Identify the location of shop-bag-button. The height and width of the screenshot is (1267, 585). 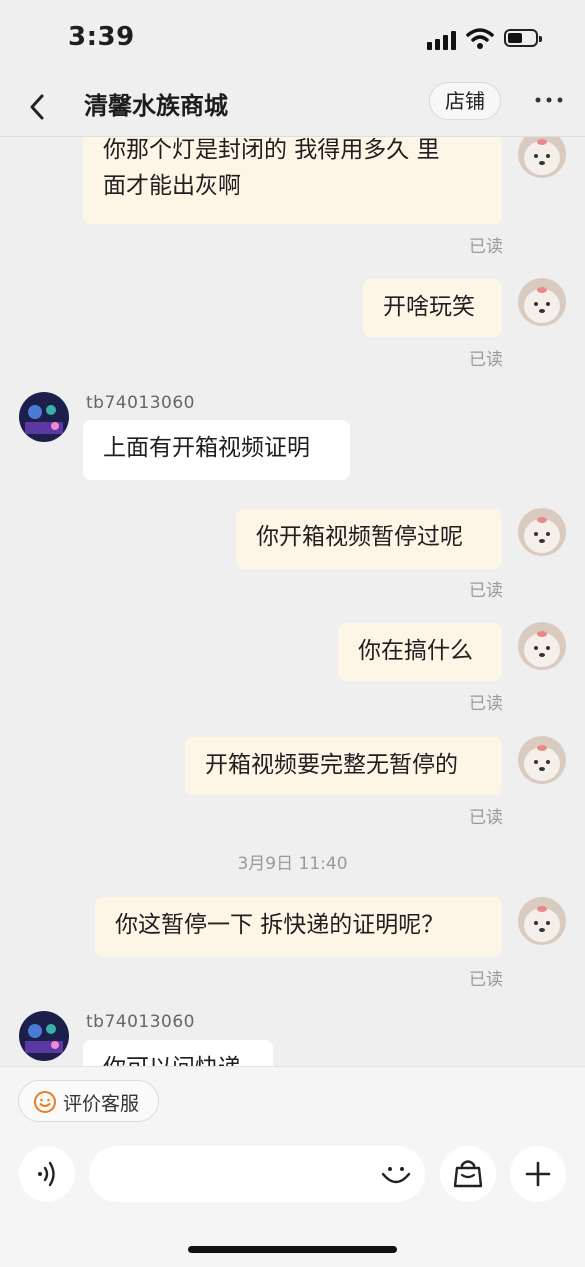
(468, 1174).